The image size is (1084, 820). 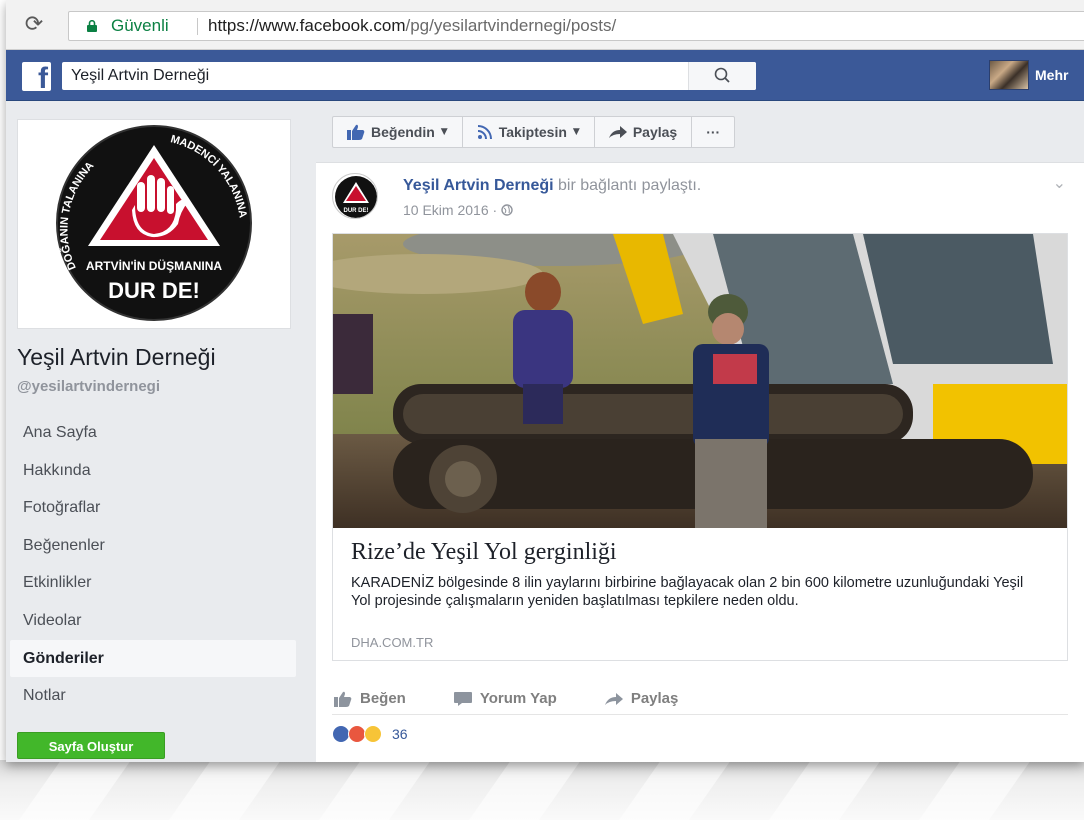 What do you see at coordinates (1059, 182) in the screenshot?
I see `post-options-chevron-icon: ⌄` at bounding box center [1059, 182].